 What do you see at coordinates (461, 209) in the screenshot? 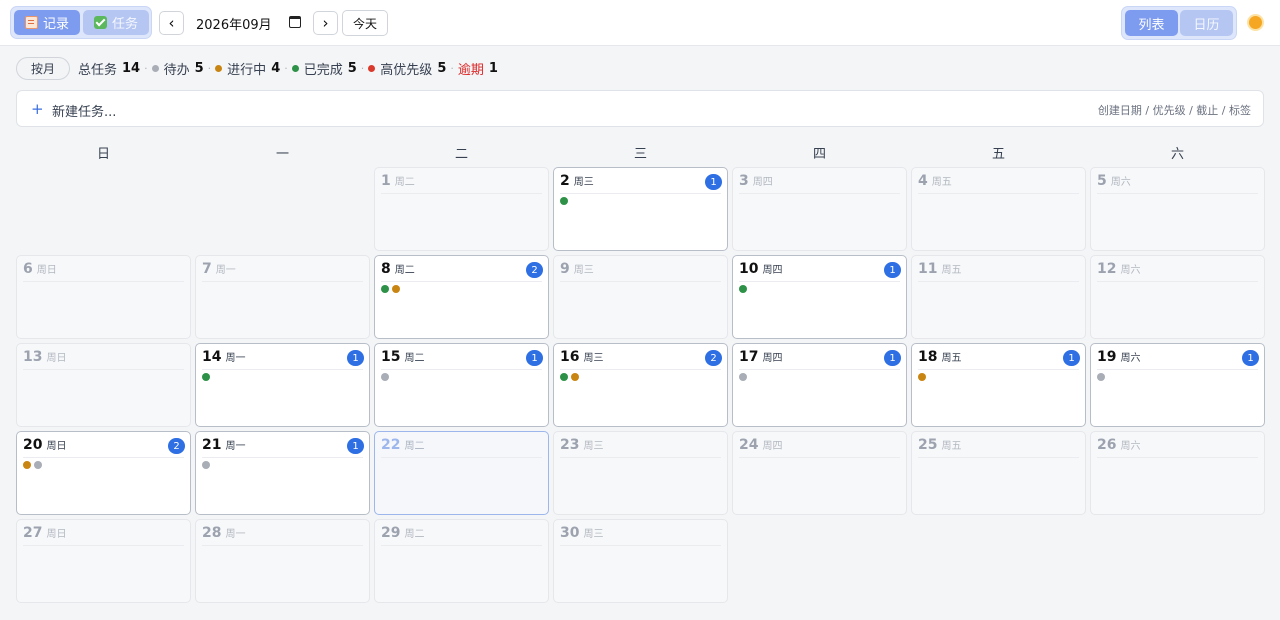
I see `calendar-day-cell: 1 周二` at bounding box center [461, 209].